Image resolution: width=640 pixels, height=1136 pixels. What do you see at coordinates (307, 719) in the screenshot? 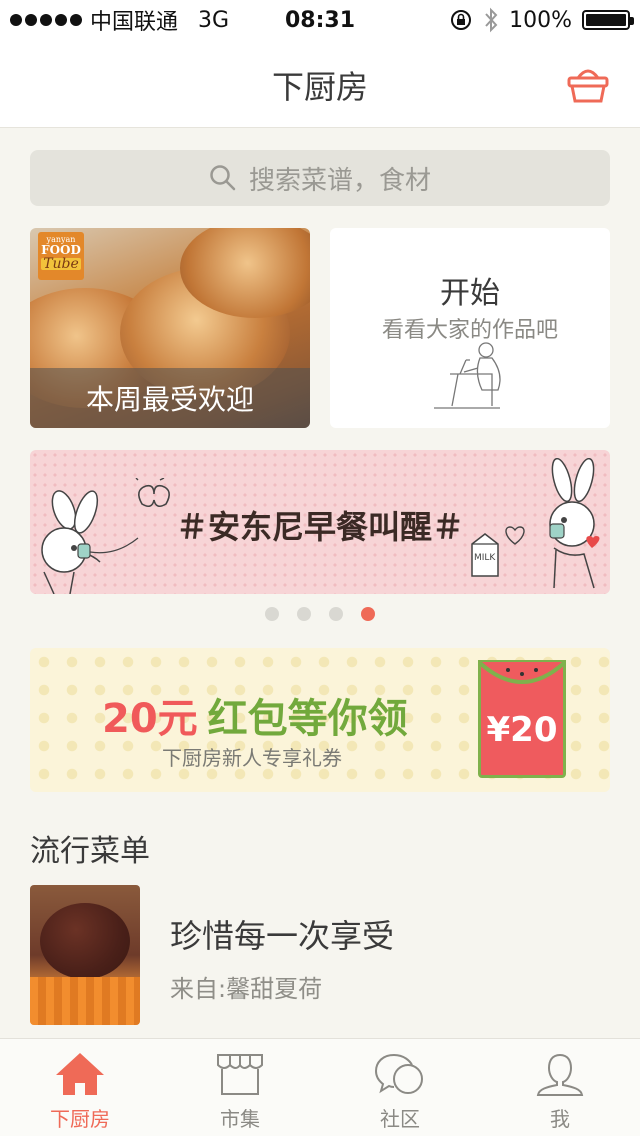
I see `coupon-title: 红包等你领` at bounding box center [307, 719].